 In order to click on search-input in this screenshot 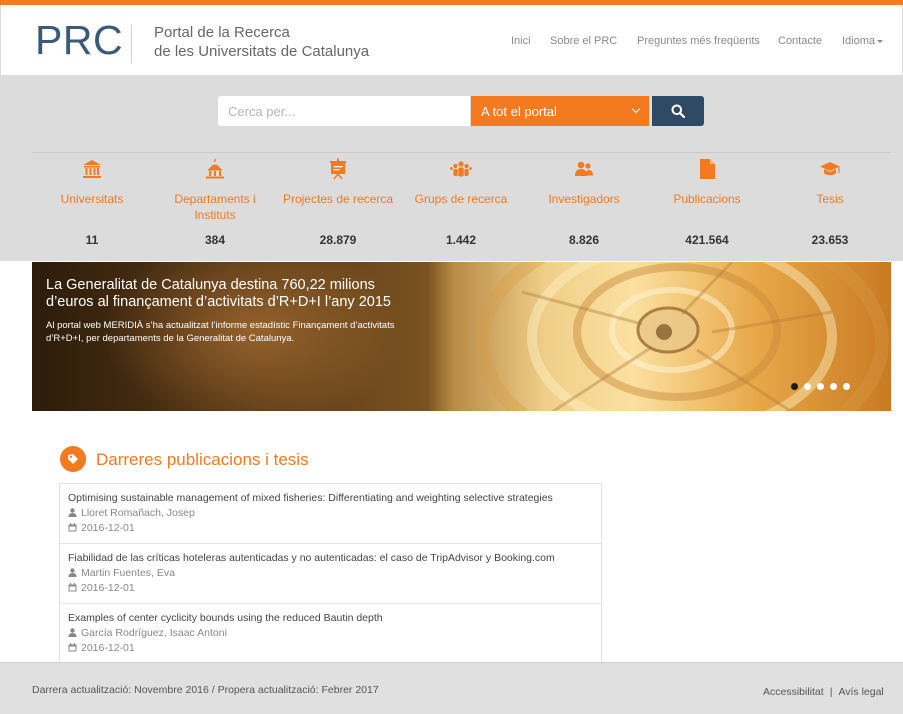, I will do `click(344, 111)`.